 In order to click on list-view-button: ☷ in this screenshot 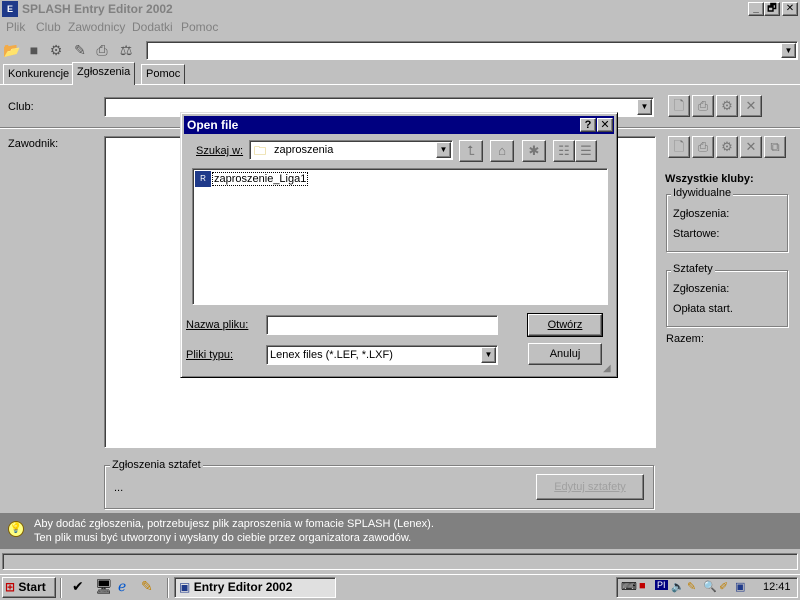, I will do `click(564, 151)`.